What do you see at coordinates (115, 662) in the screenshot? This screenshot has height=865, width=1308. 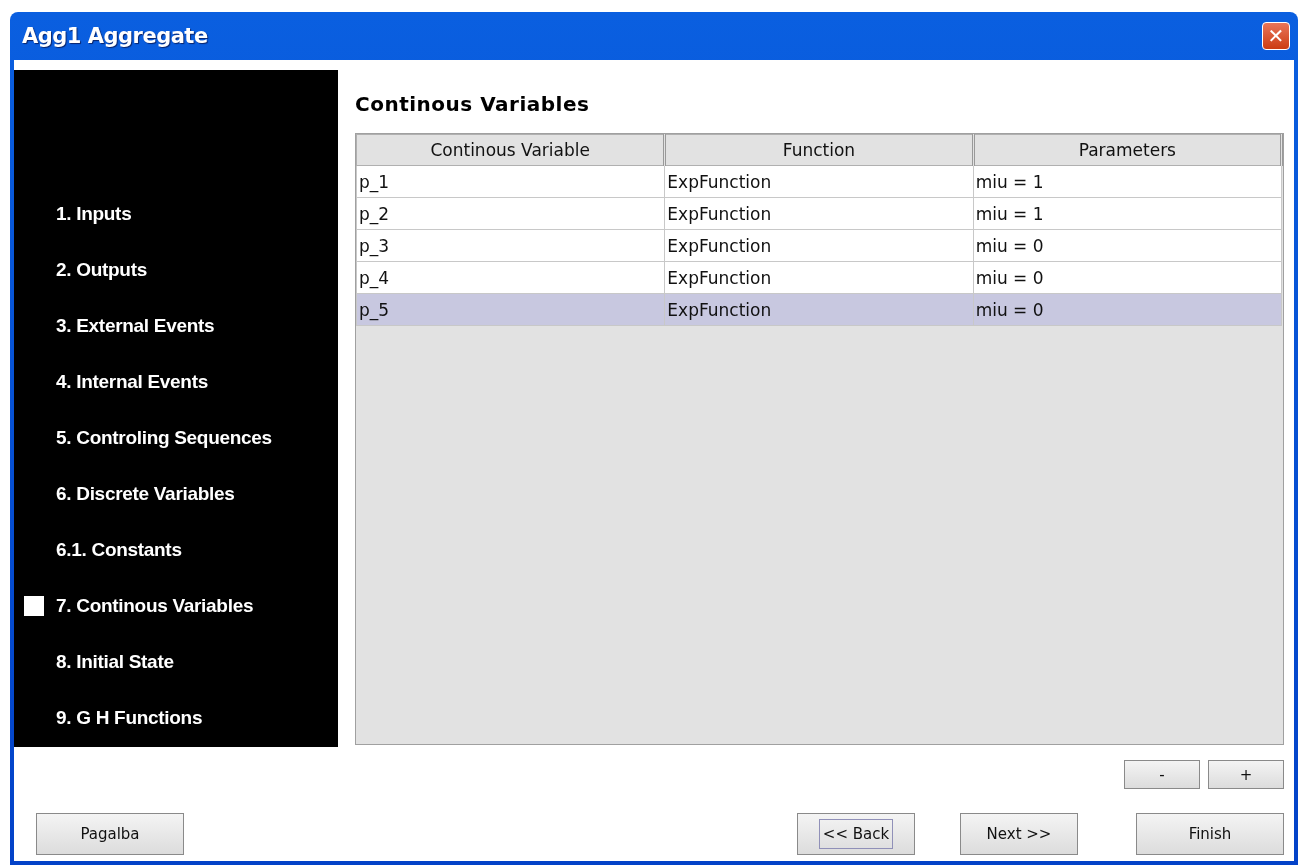 I see `step-item: 8. Initial State` at bounding box center [115, 662].